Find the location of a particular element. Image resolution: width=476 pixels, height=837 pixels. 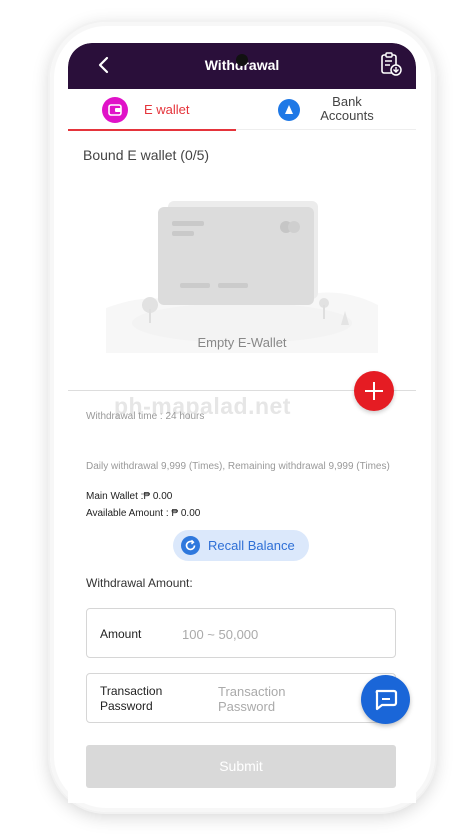

camera-notch is located at coordinates (242, 60).